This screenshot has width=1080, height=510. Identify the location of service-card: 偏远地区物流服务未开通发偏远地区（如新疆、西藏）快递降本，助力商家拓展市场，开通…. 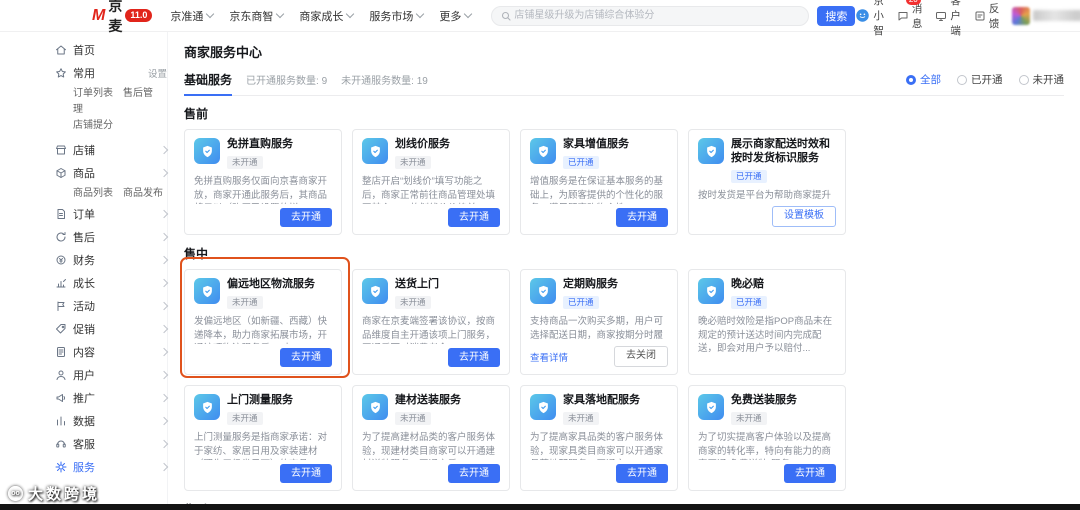
(265, 317).